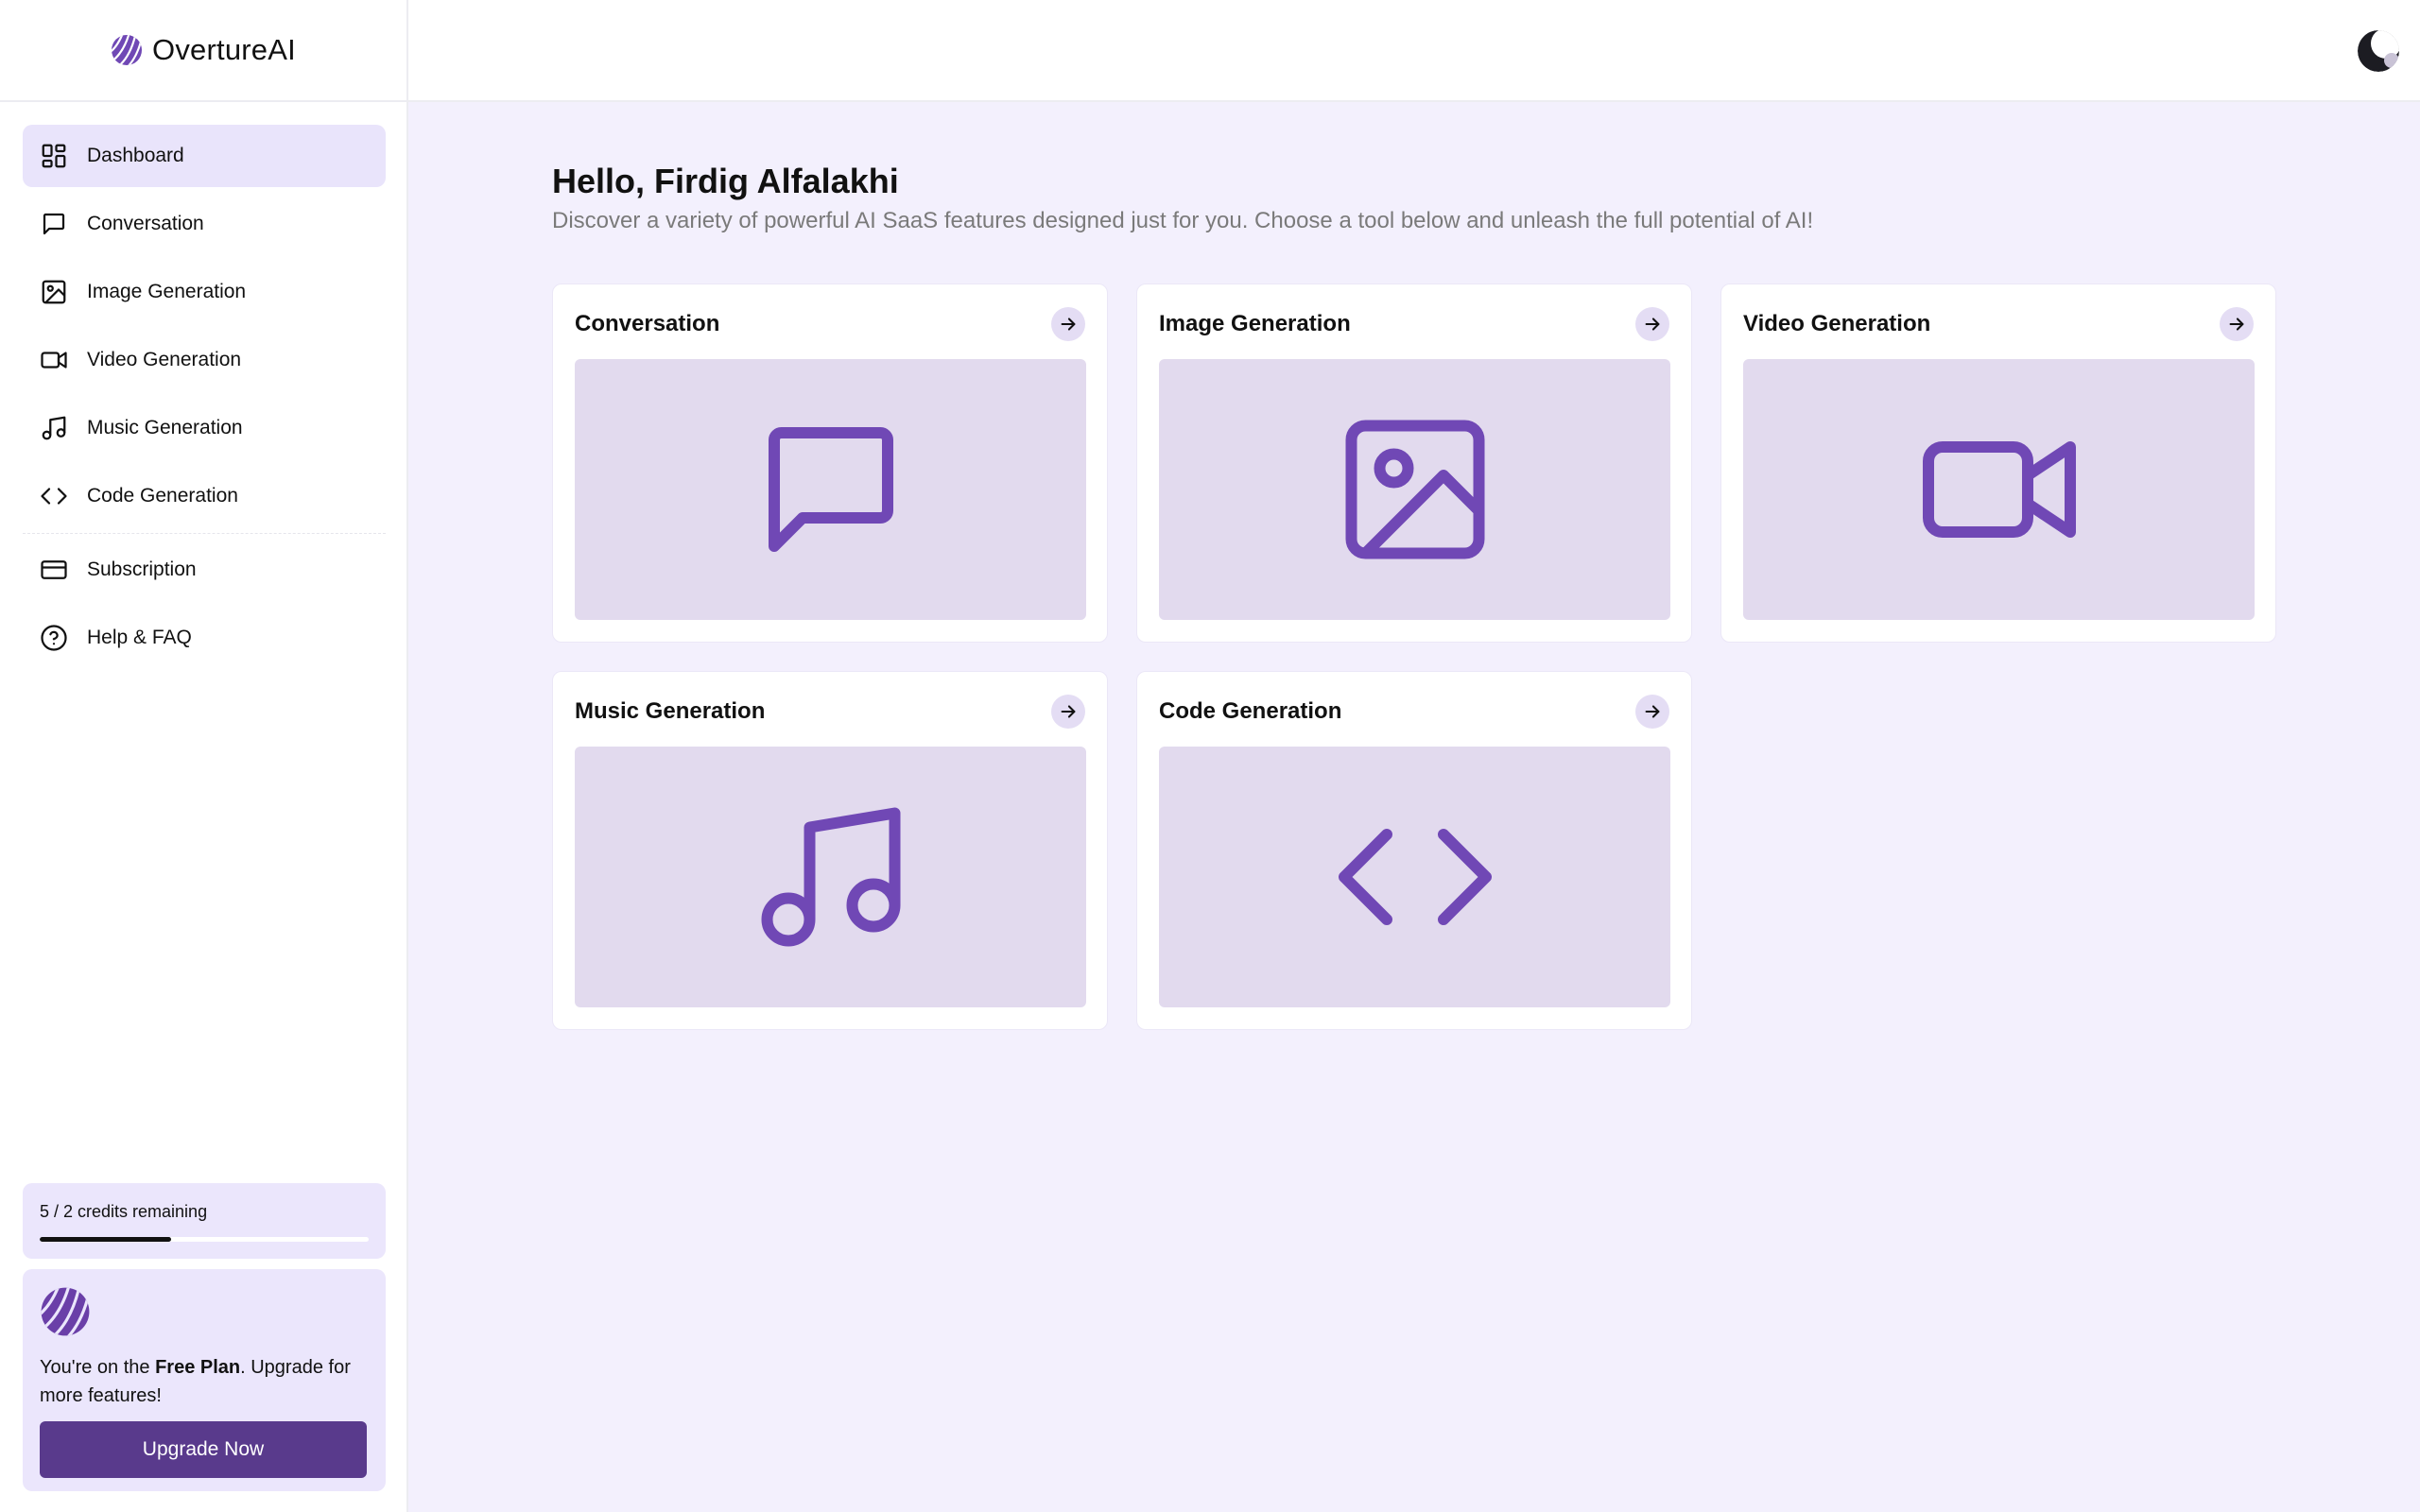  Describe the element at coordinates (124, 1211) in the screenshot. I see `credits-text: 5 / 2 credits remaining` at that location.